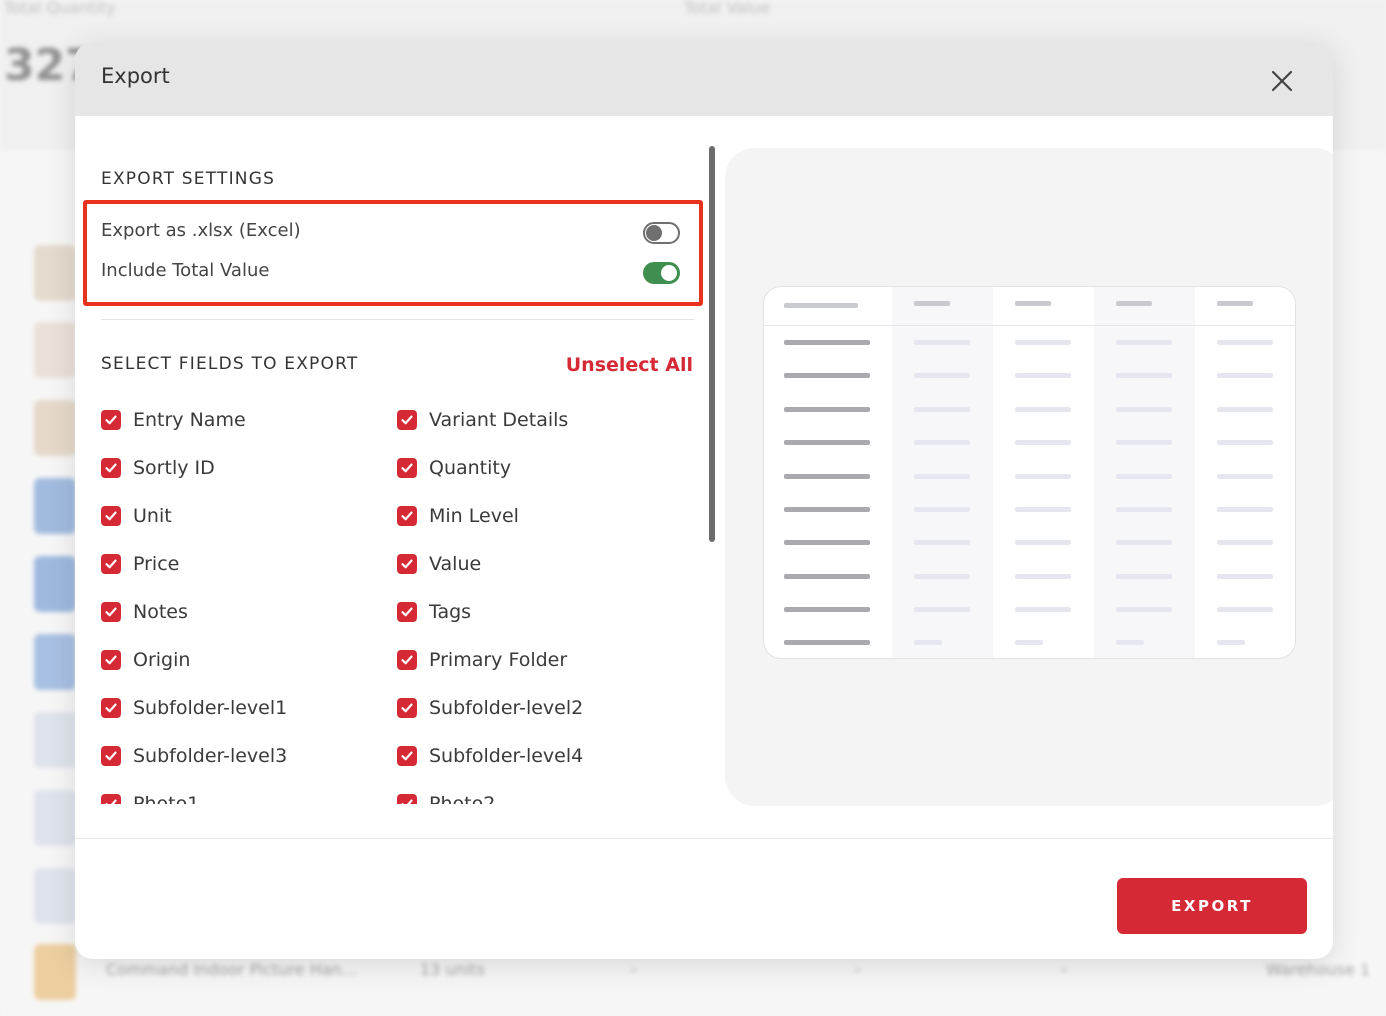  Describe the element at coordinates (210, 756) in the screenshot. I see `field-label: Subfolder-level3` at that location.